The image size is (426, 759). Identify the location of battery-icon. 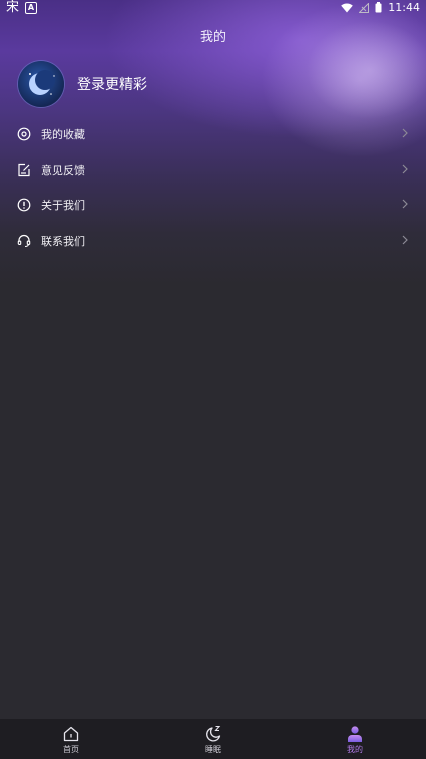
(378, 7).